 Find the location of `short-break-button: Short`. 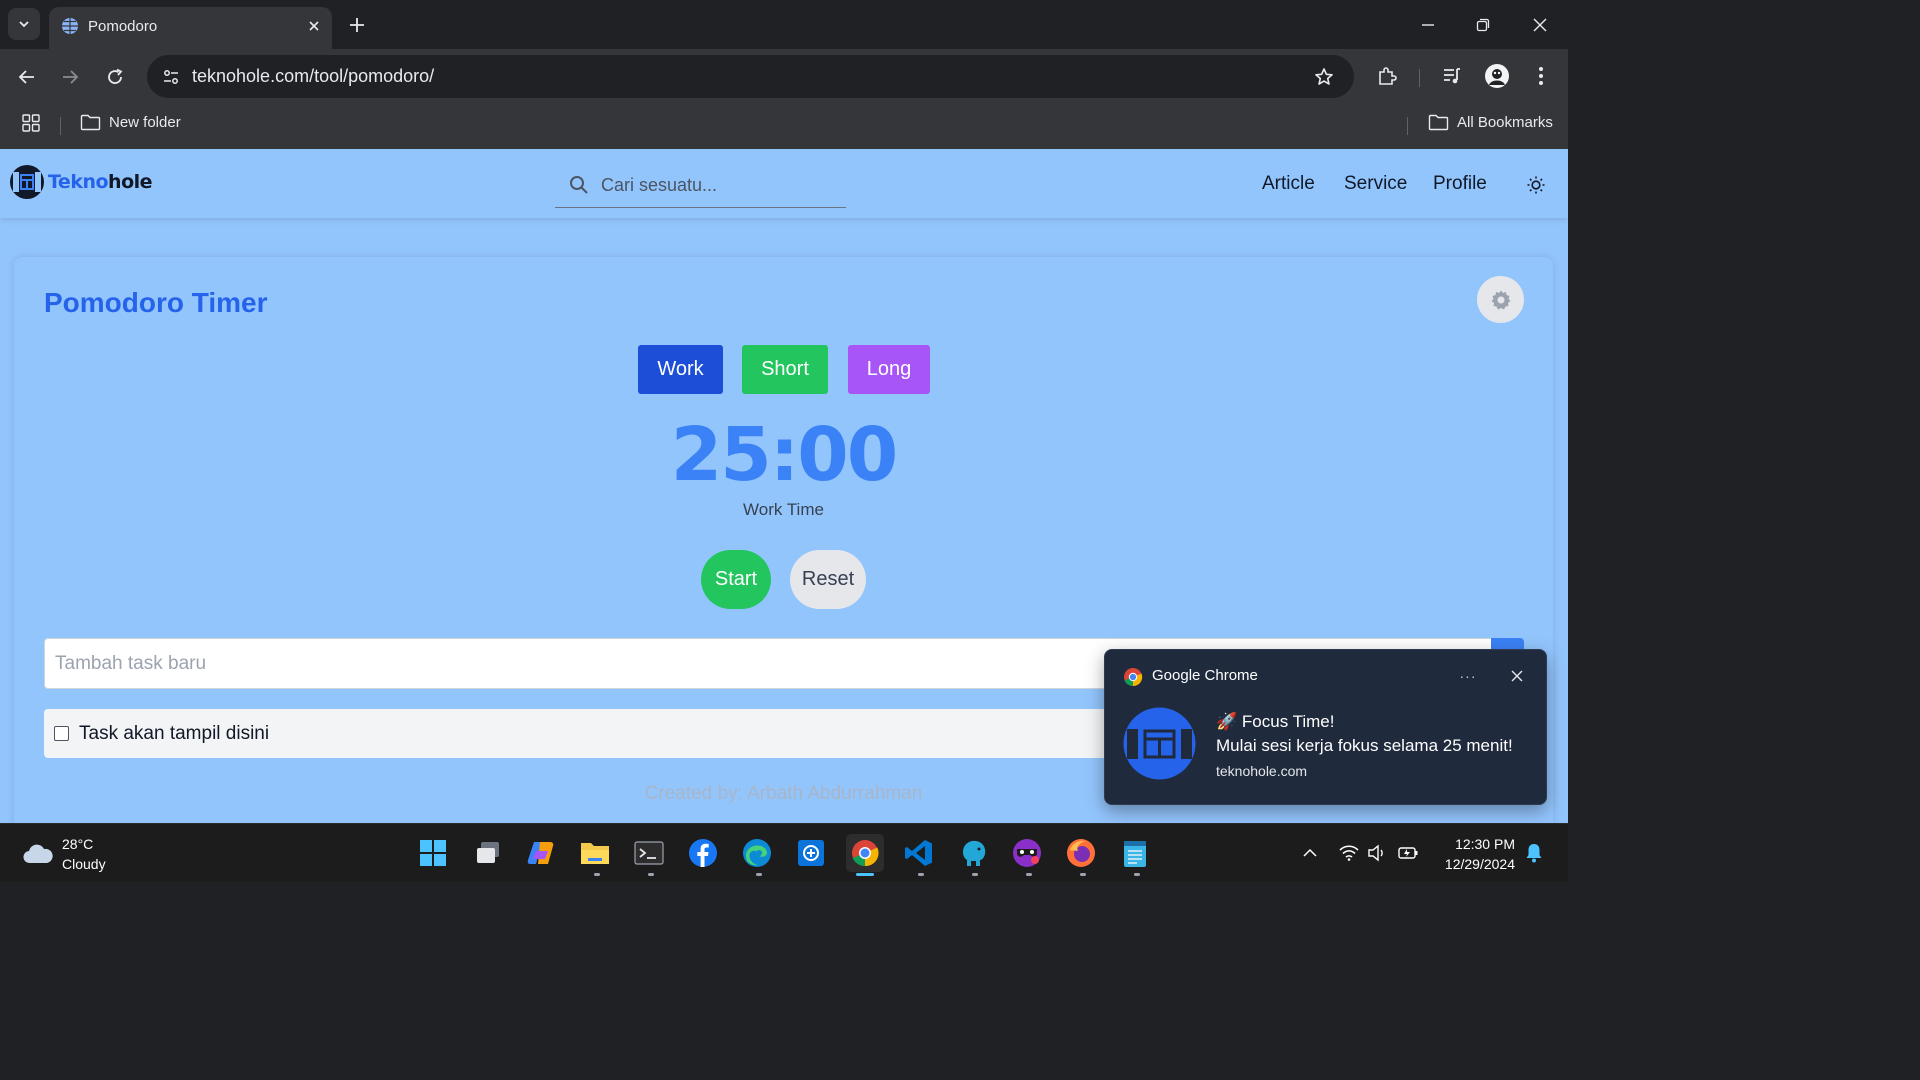

short-break-button: Short is located at coordinates (785, 369).